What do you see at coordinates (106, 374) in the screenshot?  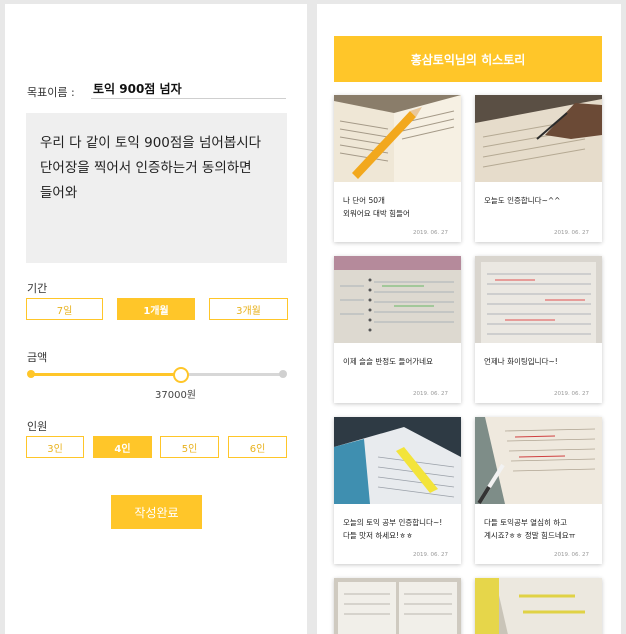 I see `amount-slider-fill` at bounding box center [106, 374].